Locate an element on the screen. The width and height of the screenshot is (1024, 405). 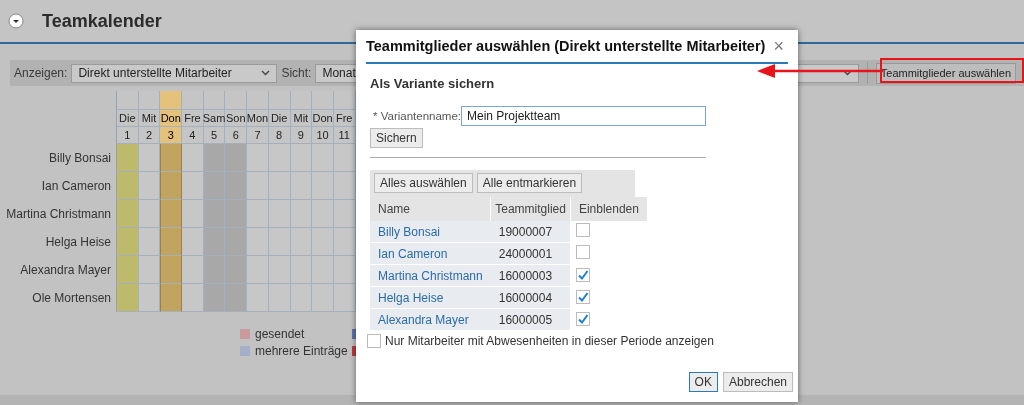
select-all-button: Alles auswählen is located at coordinates (423, 183).